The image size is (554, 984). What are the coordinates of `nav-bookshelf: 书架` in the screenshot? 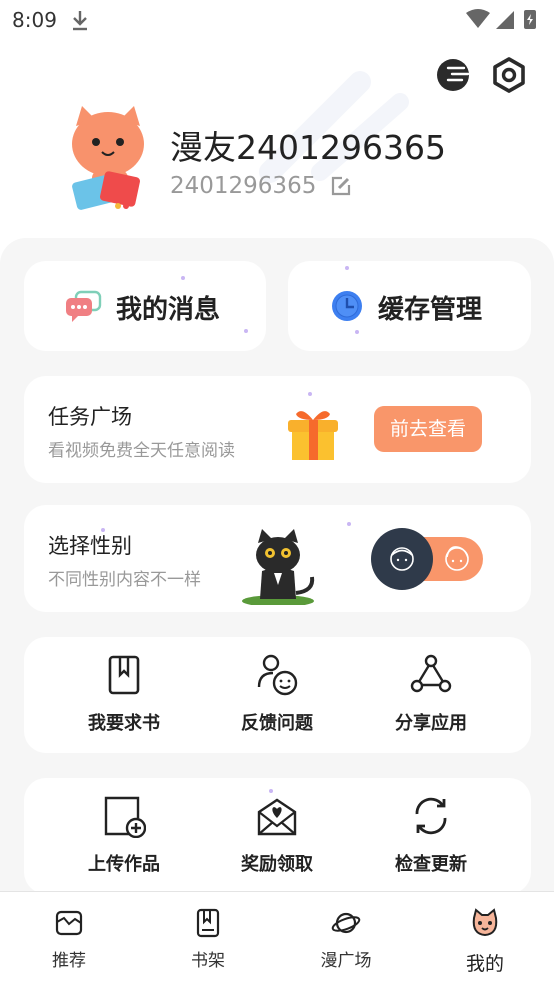 It's located at (208, 939).